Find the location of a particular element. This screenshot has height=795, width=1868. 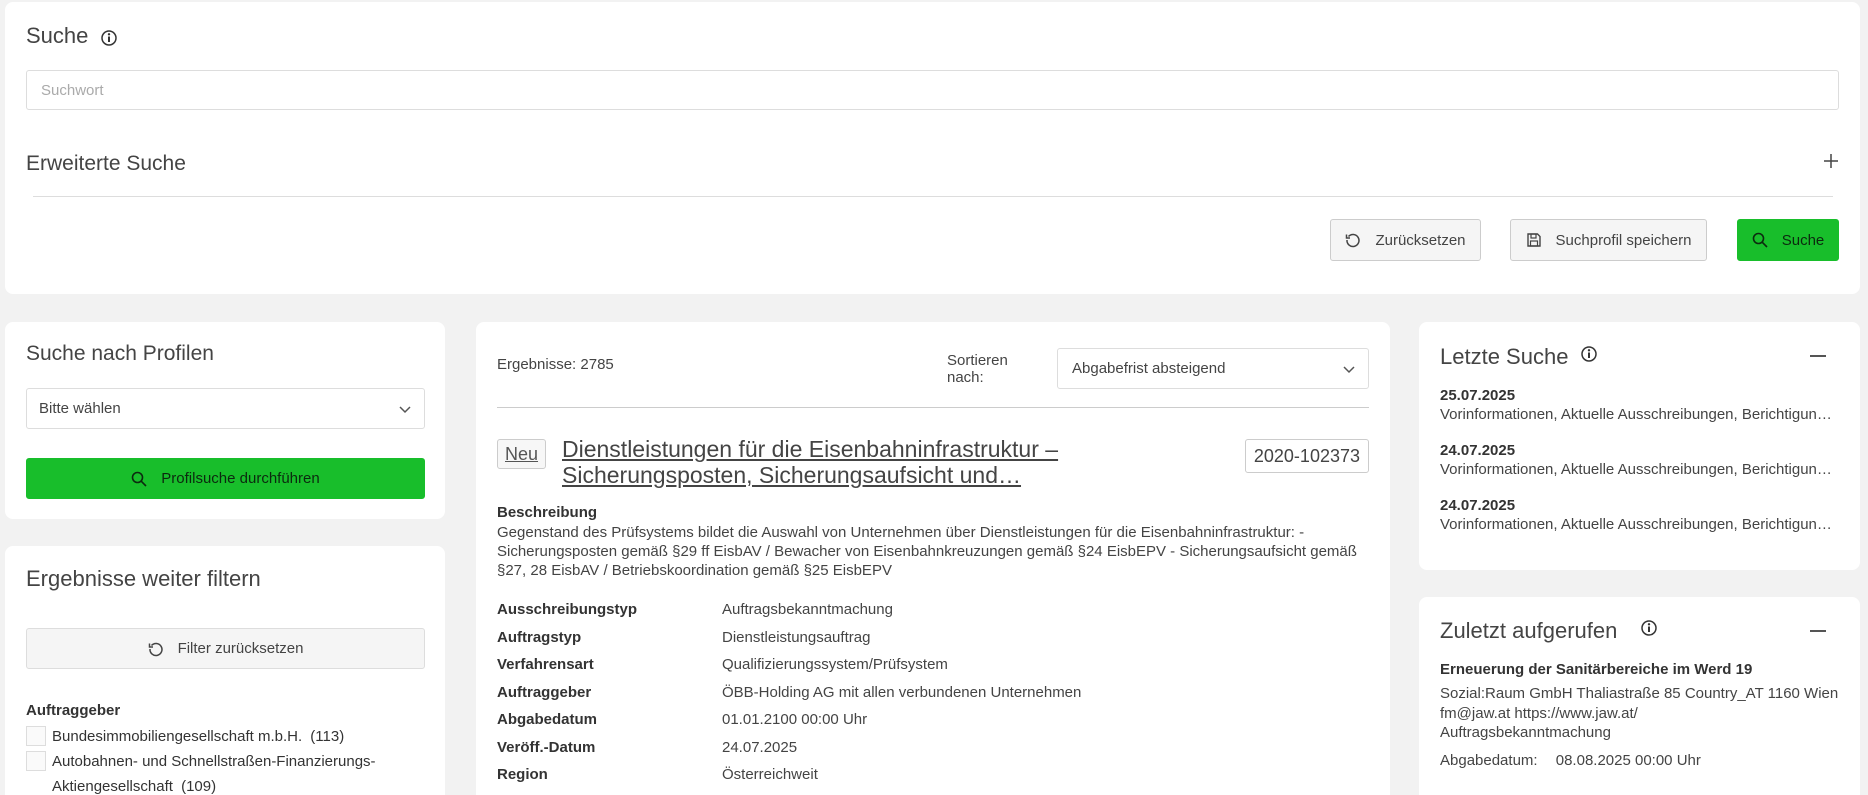

result-id: 2020-102373 is located at coordinates (1306, 456).